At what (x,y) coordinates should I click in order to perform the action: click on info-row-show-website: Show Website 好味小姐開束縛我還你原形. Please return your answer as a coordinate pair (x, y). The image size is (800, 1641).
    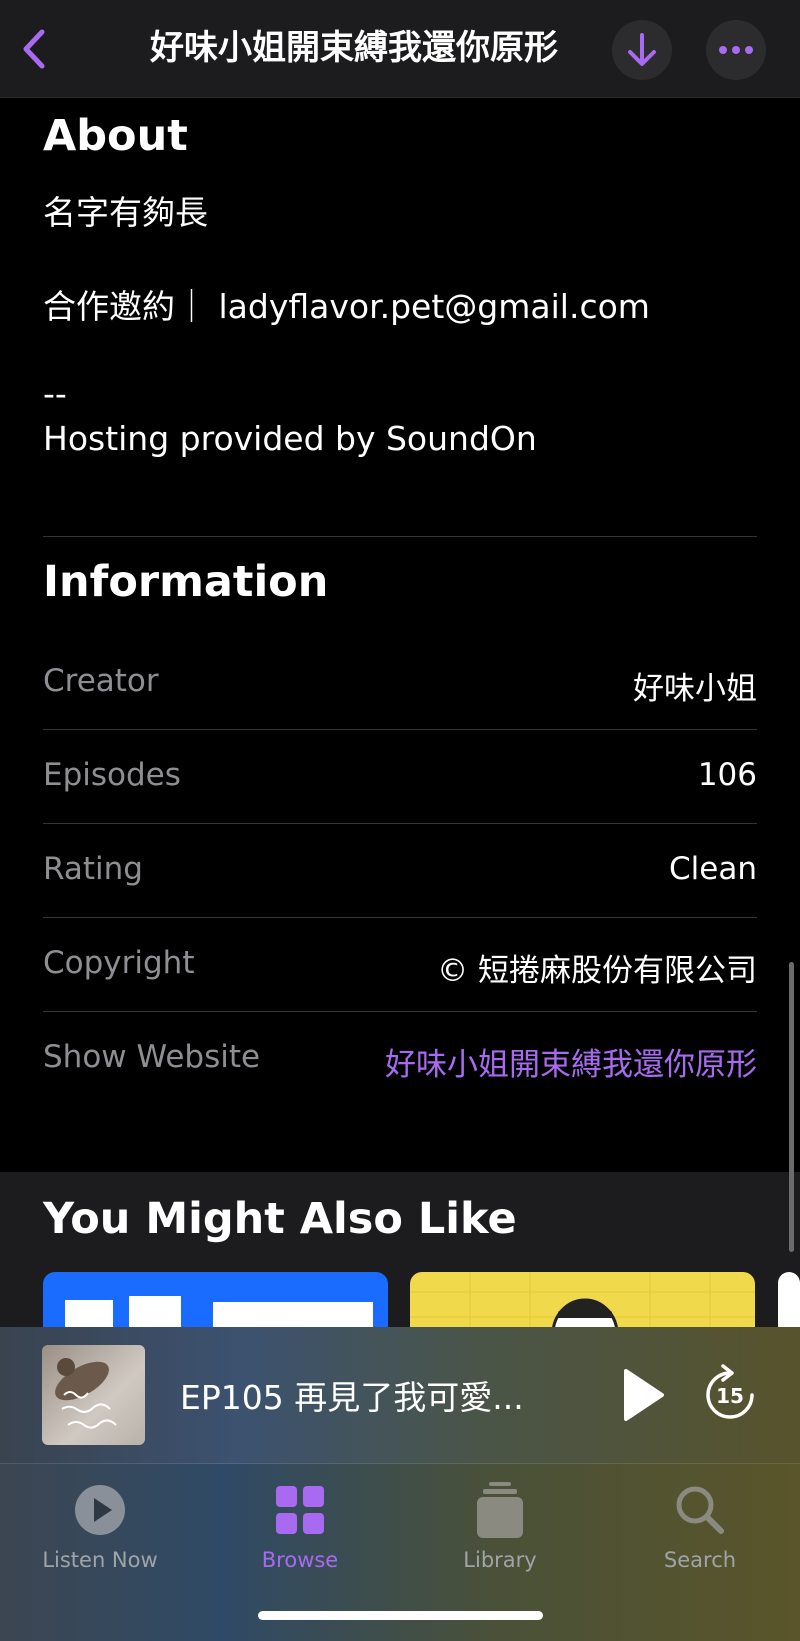
    Looking at the image, I should click on (400, 1060).